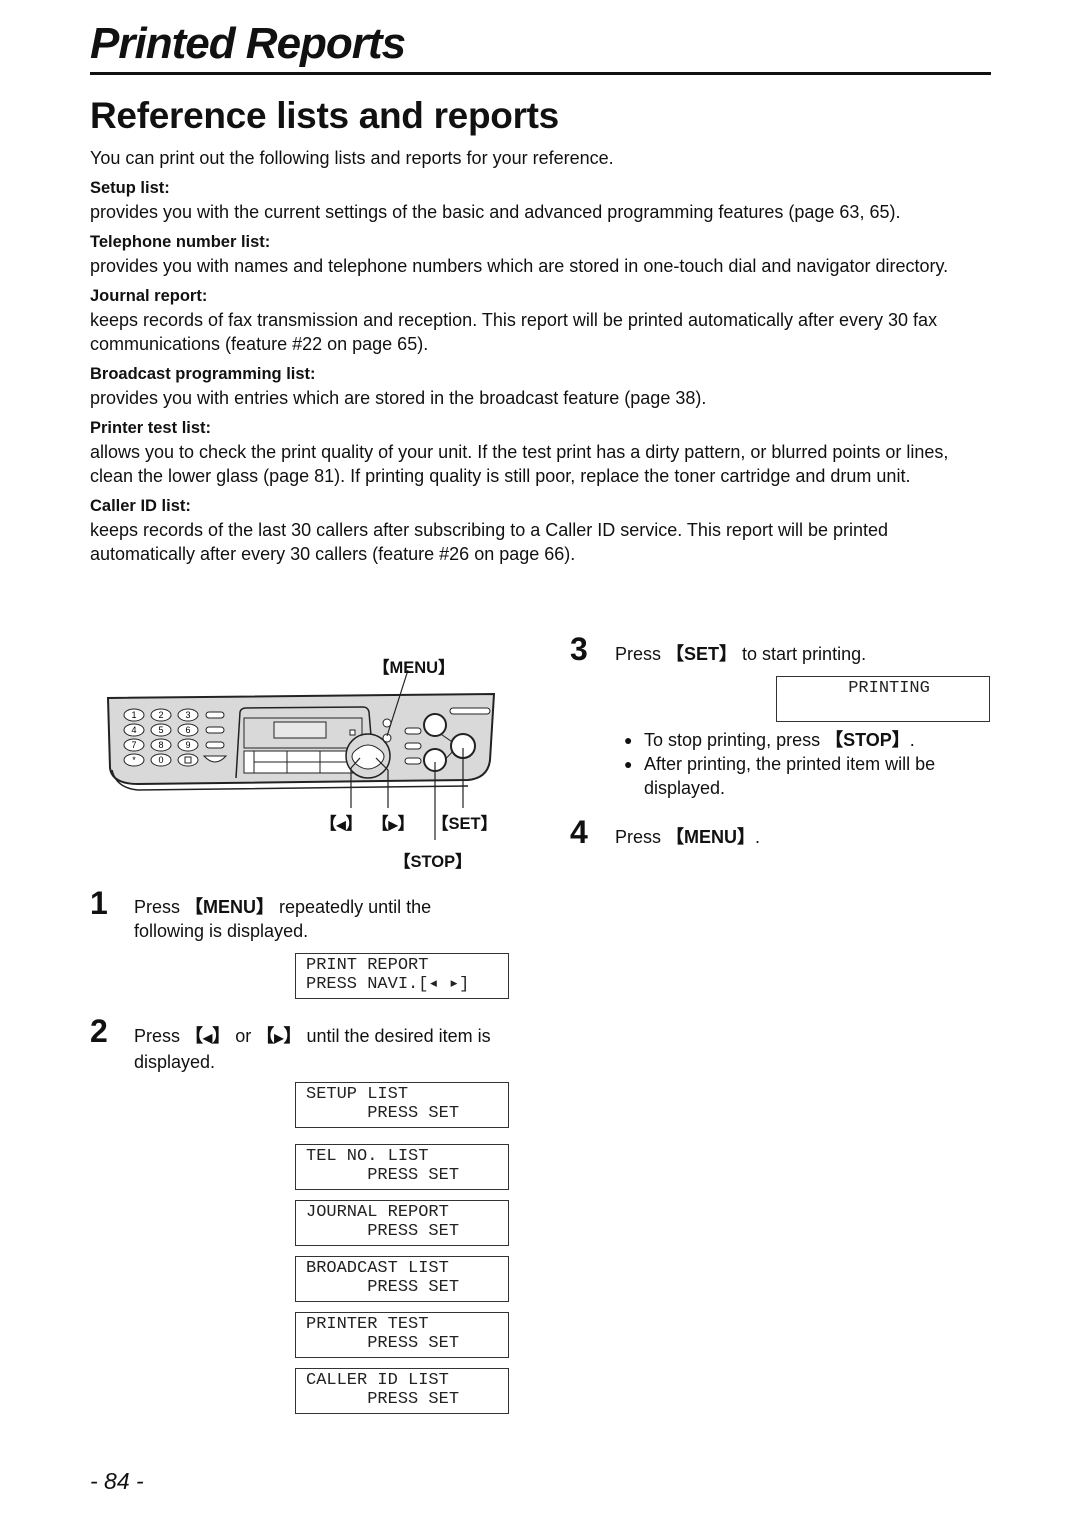 Image resolution: width=1080 pixels, height=1526 pixels. What do you see at coordinates (161, 715) in the screenshot?
I see `key-2: 2` at bounding box center [161, 715].